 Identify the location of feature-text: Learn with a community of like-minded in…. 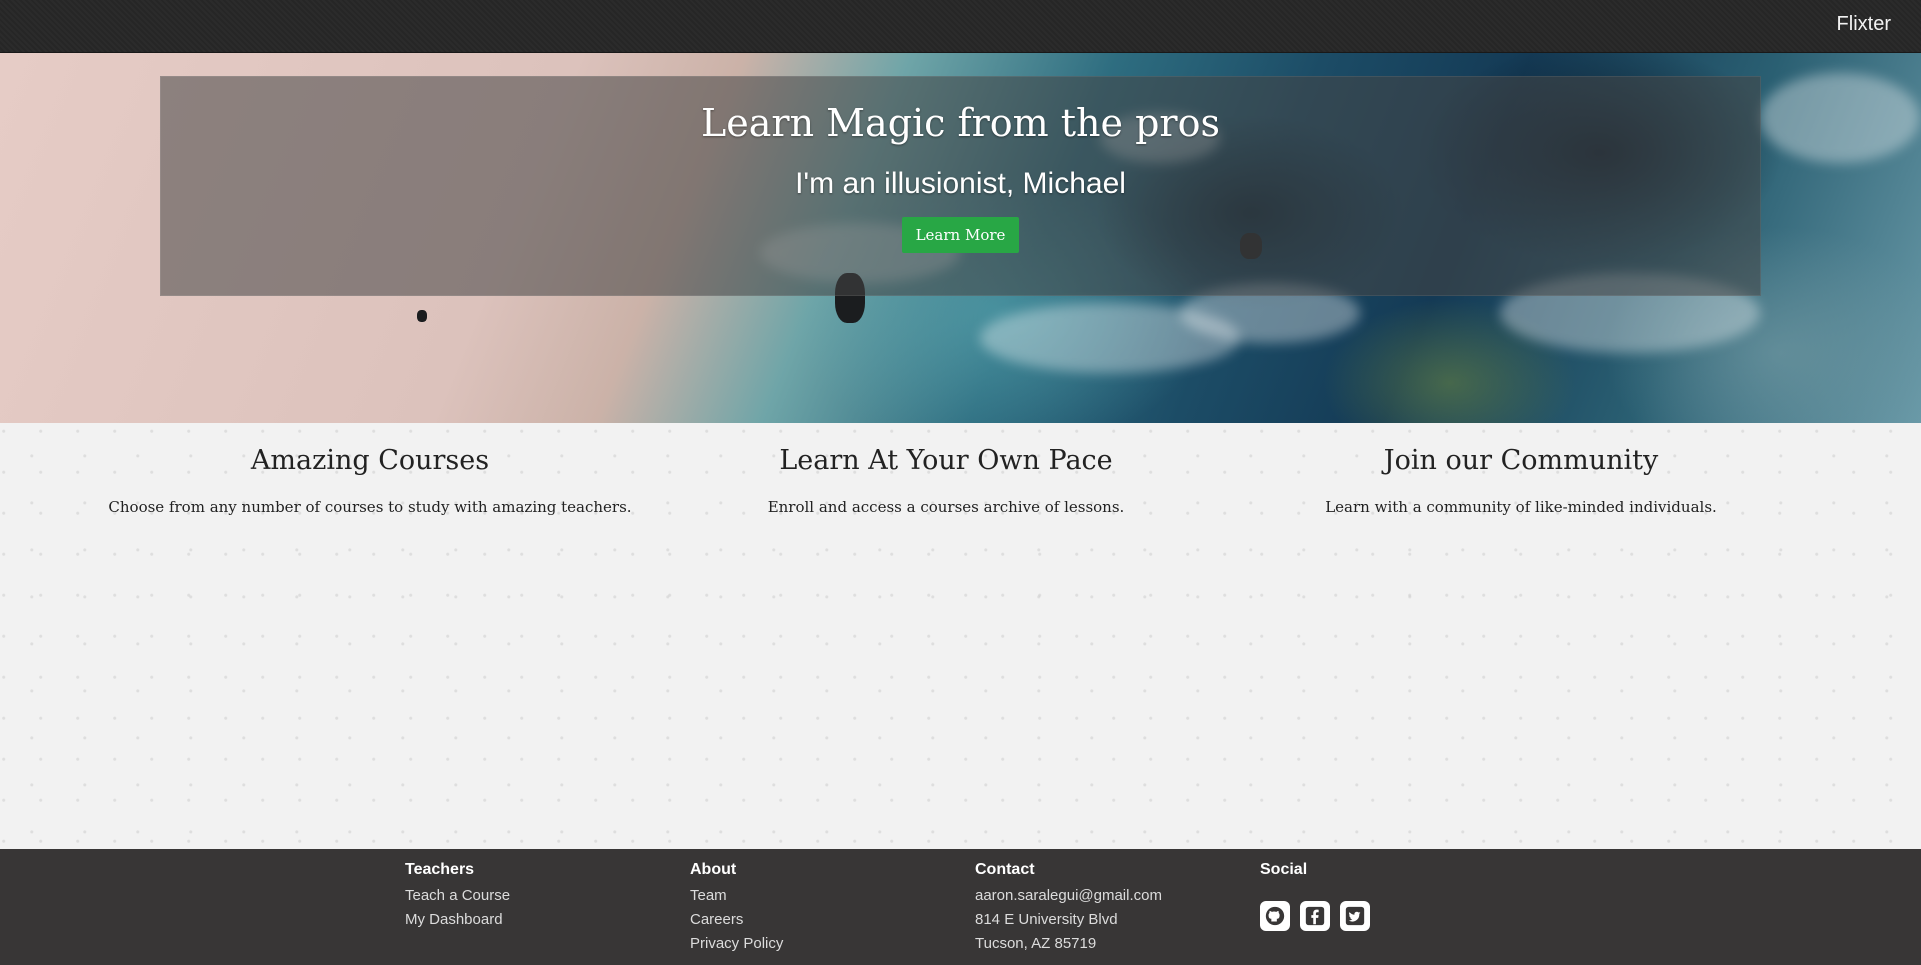
(1521, 507).